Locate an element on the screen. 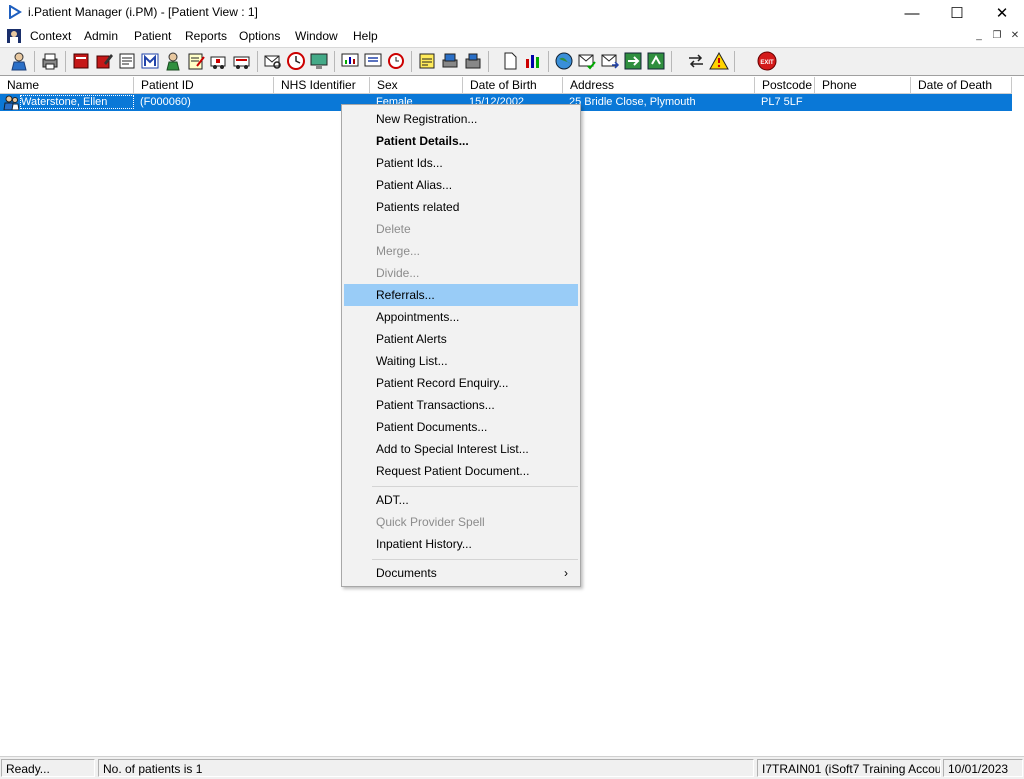  submenu-arrow-icon: › is located at coordinates (566, 573).